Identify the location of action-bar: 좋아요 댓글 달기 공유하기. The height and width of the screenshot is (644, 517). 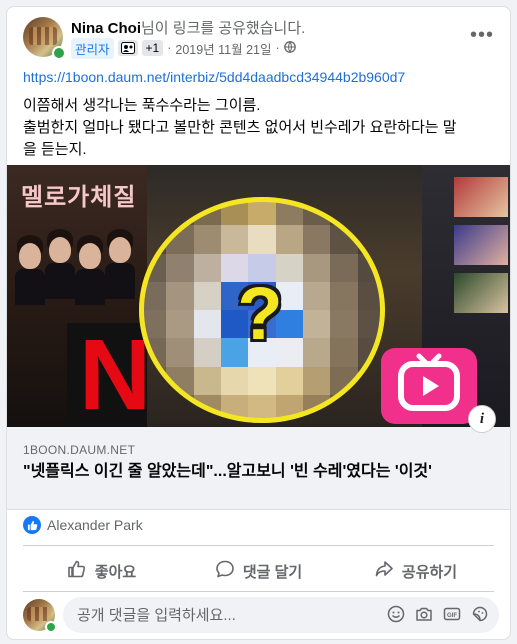
(258, 571).